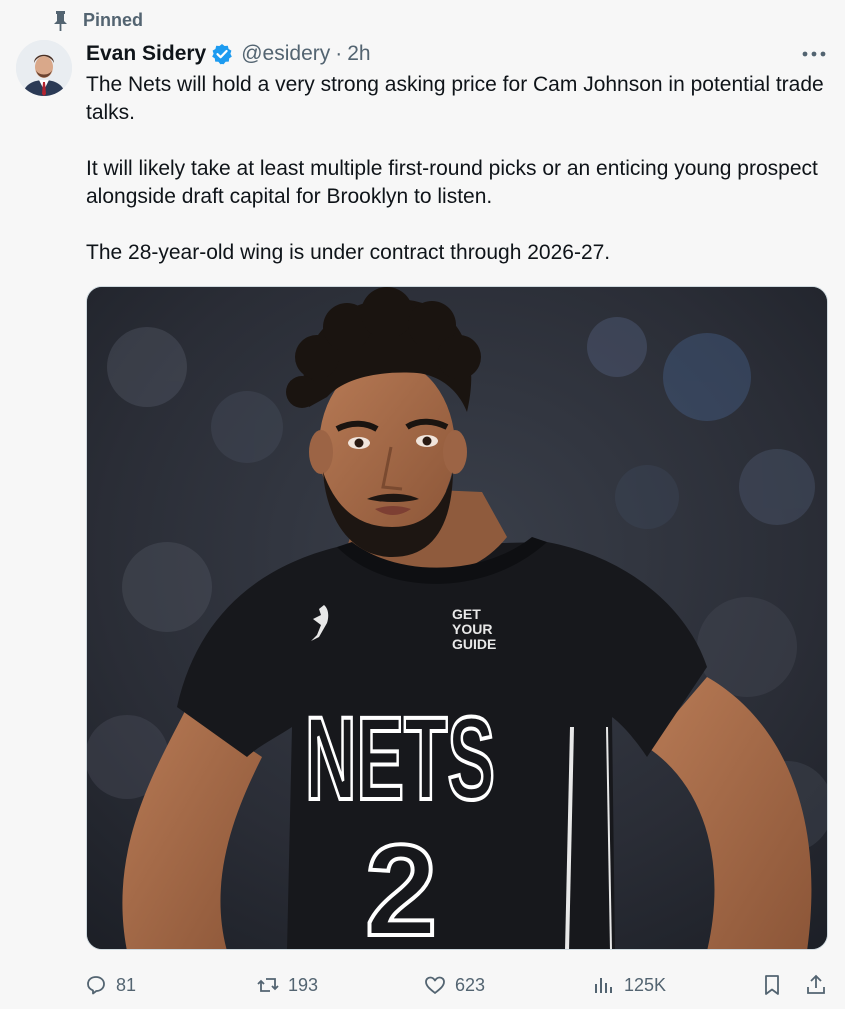  I want to click on more-options-button, so click(814, 54).